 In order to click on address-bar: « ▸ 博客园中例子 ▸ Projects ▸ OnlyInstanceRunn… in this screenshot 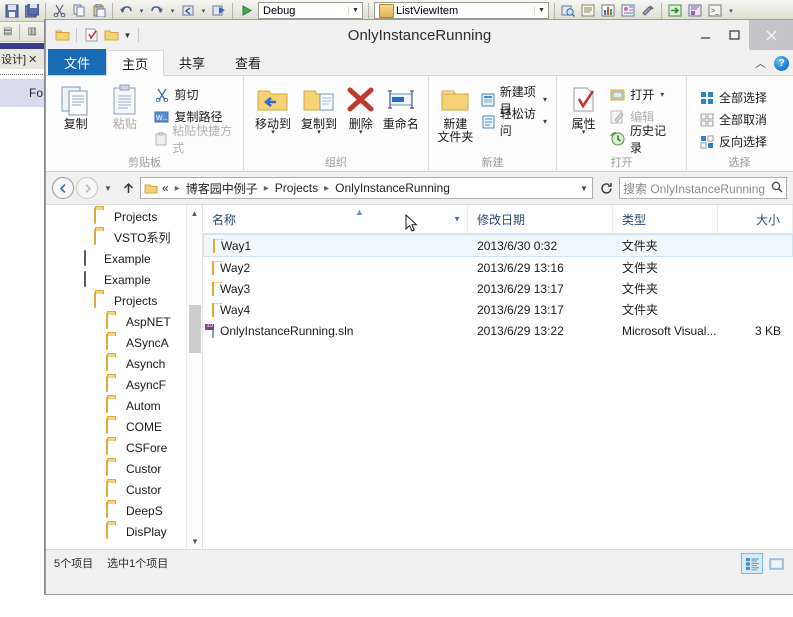, I will do `click(366, 188)`.